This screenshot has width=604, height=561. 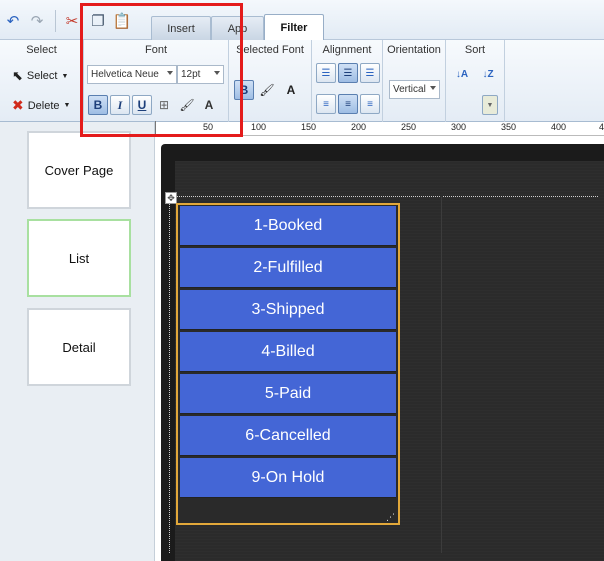 What do you see at coordinates (259, 127) in the screenshot?
I see `ruler-label: 100` at bounding box center [259, 127].